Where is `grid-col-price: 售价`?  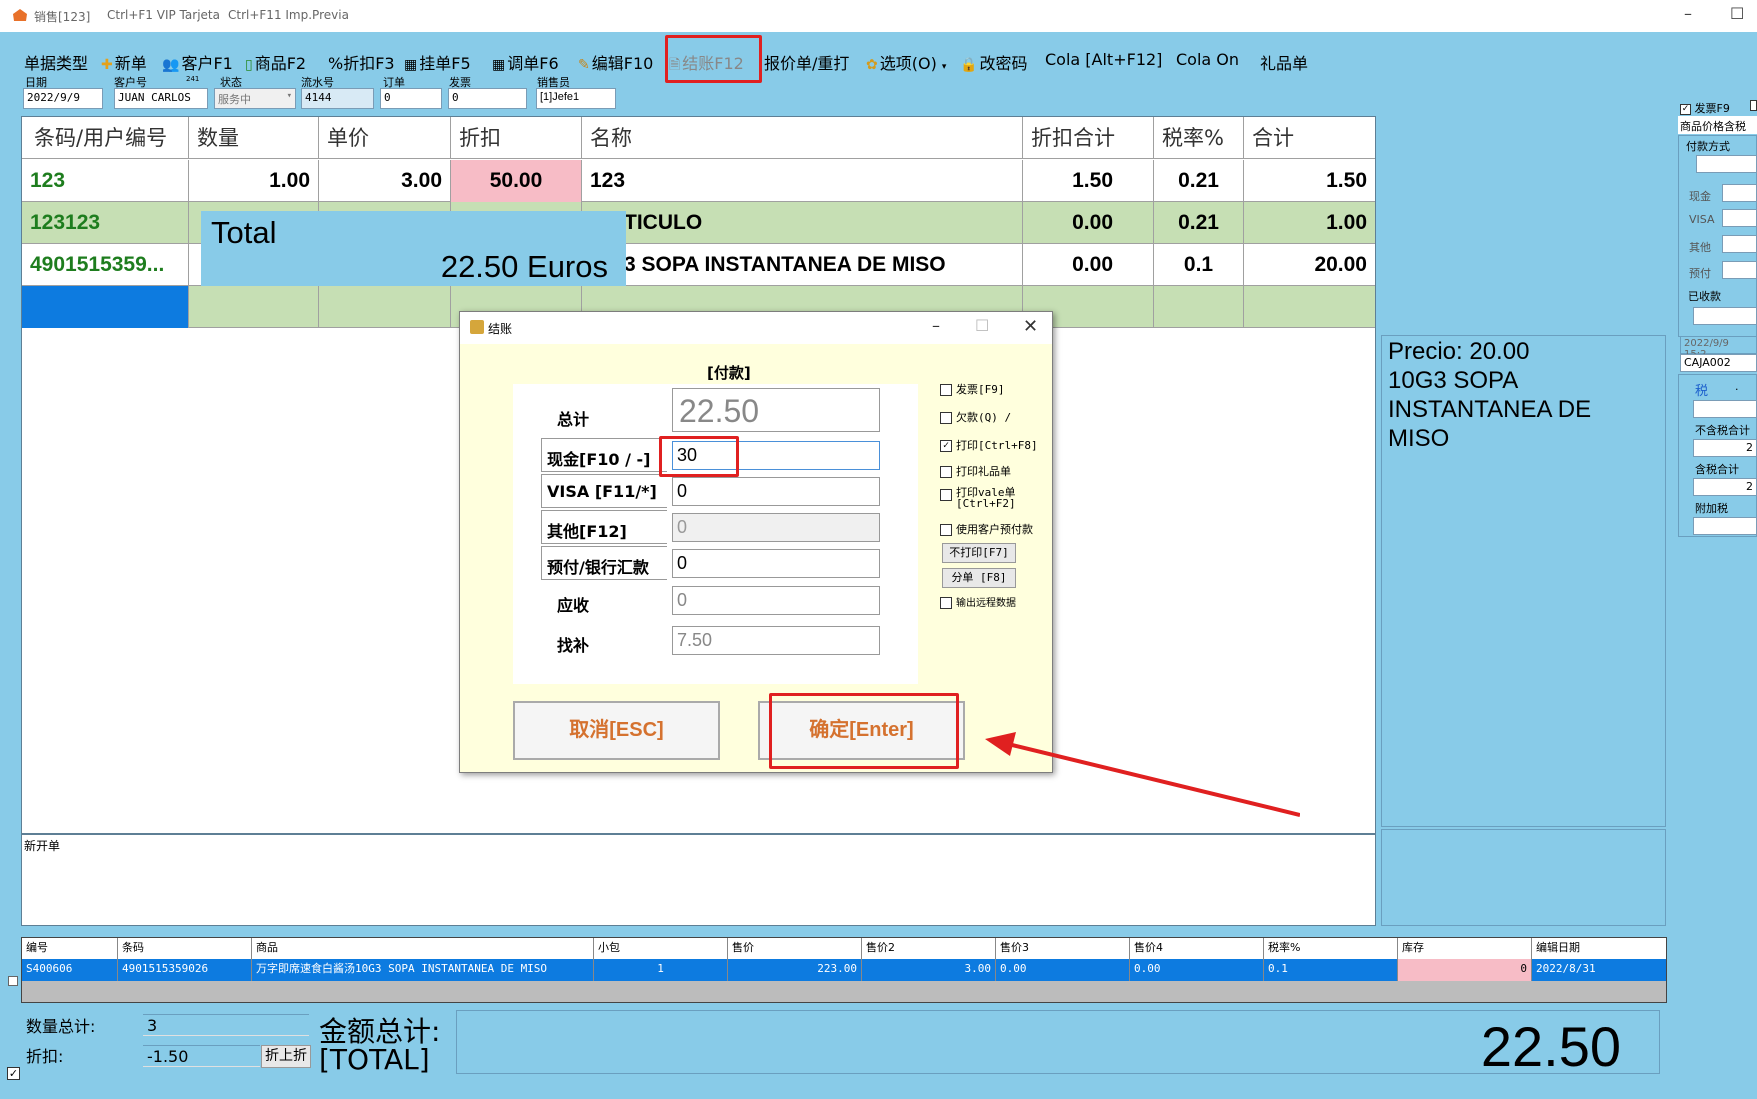
grid-col-price: 售价 is located at coordinates (795, 948).